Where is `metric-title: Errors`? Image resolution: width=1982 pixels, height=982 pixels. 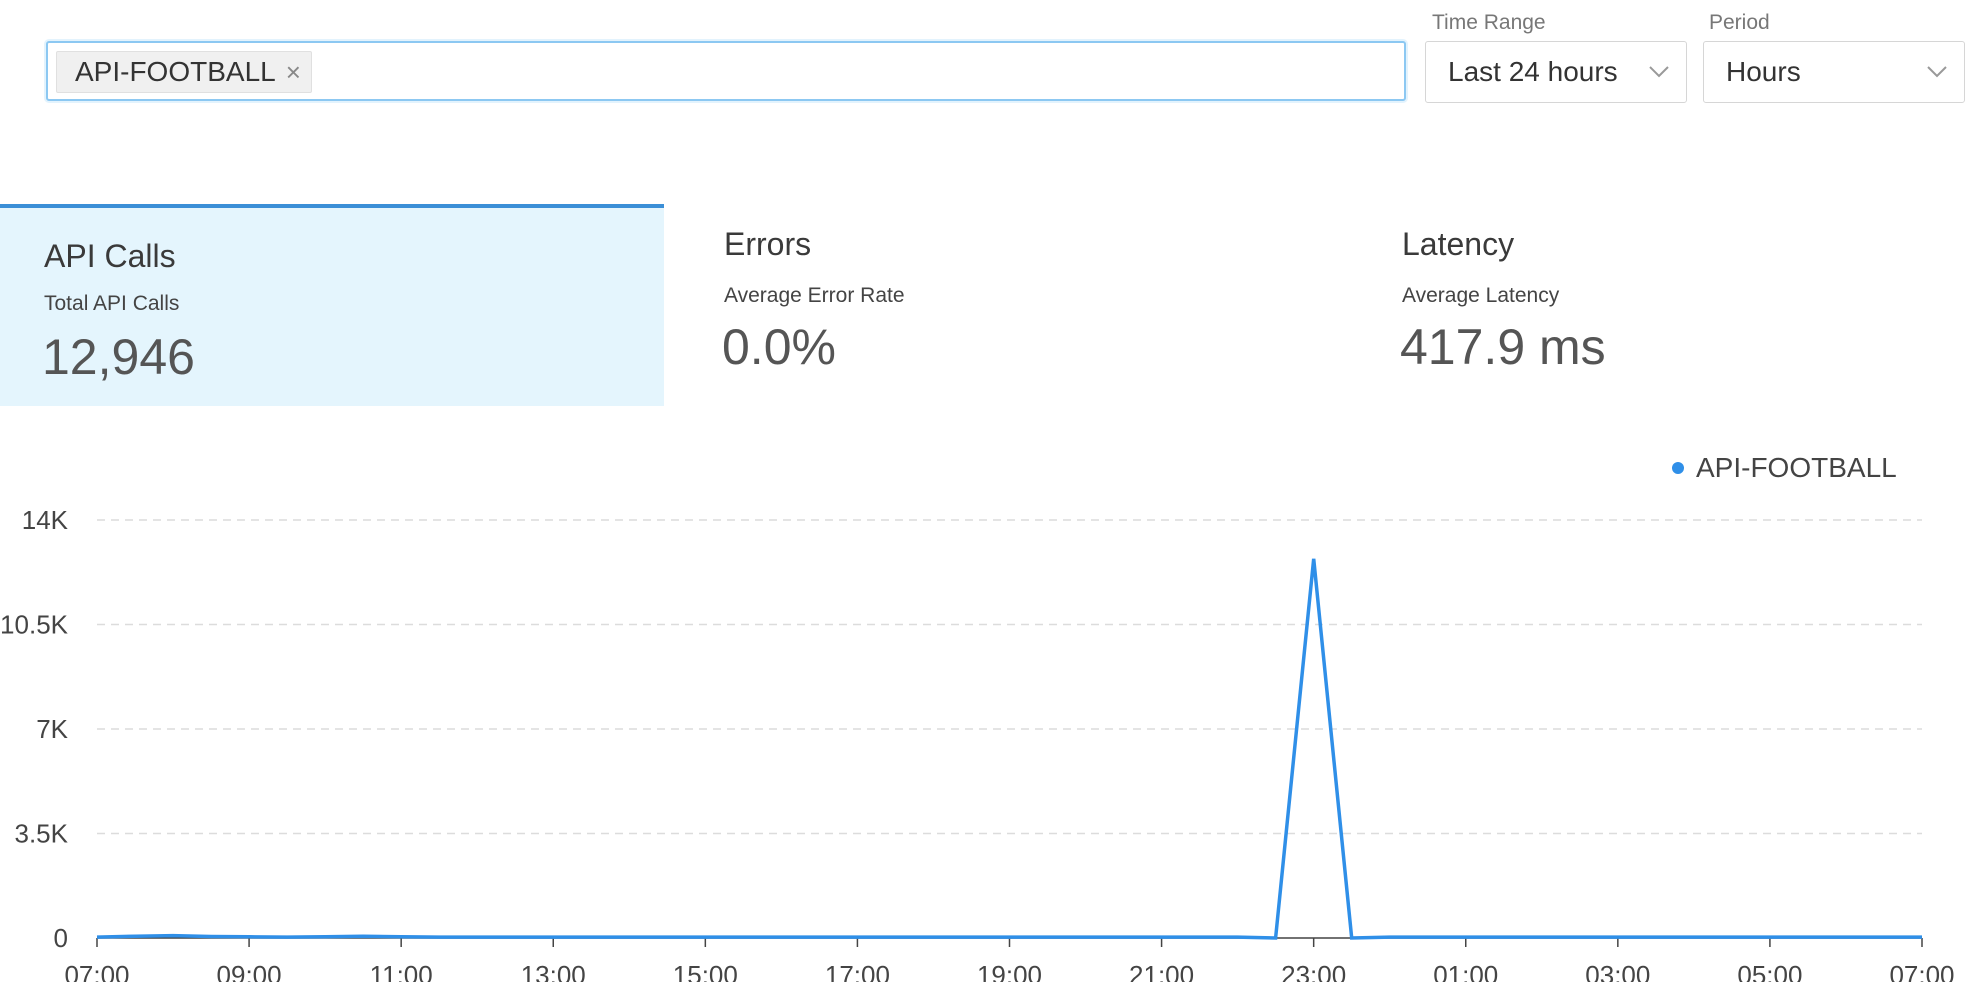
metric-title: Errors is located at coordinates (768, 244).